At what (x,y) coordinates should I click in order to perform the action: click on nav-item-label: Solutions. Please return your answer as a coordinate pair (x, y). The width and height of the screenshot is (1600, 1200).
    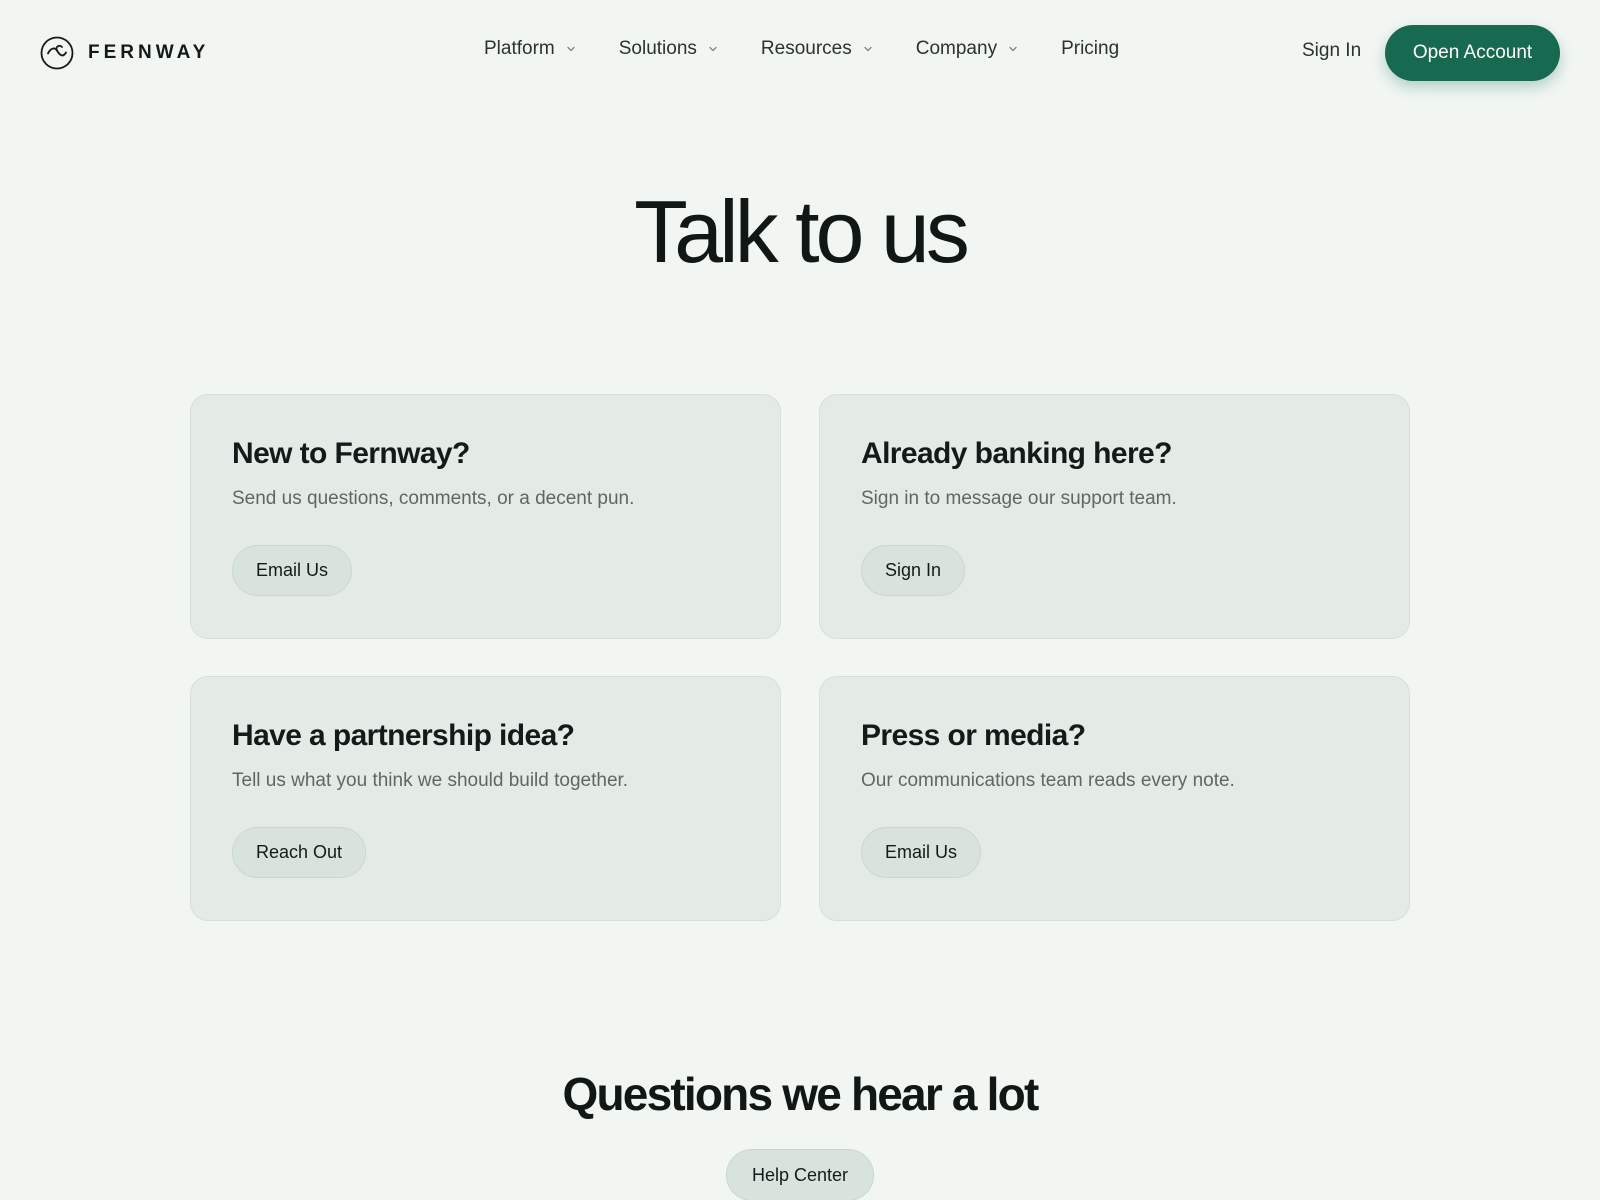
    Looking at the image, I should click on (657, 48).